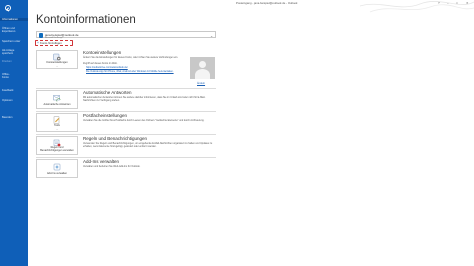 The width and height of the screenshot is (474, 266). I want to click on add-account-button: Konto hinzufügen, so click(54, 43).